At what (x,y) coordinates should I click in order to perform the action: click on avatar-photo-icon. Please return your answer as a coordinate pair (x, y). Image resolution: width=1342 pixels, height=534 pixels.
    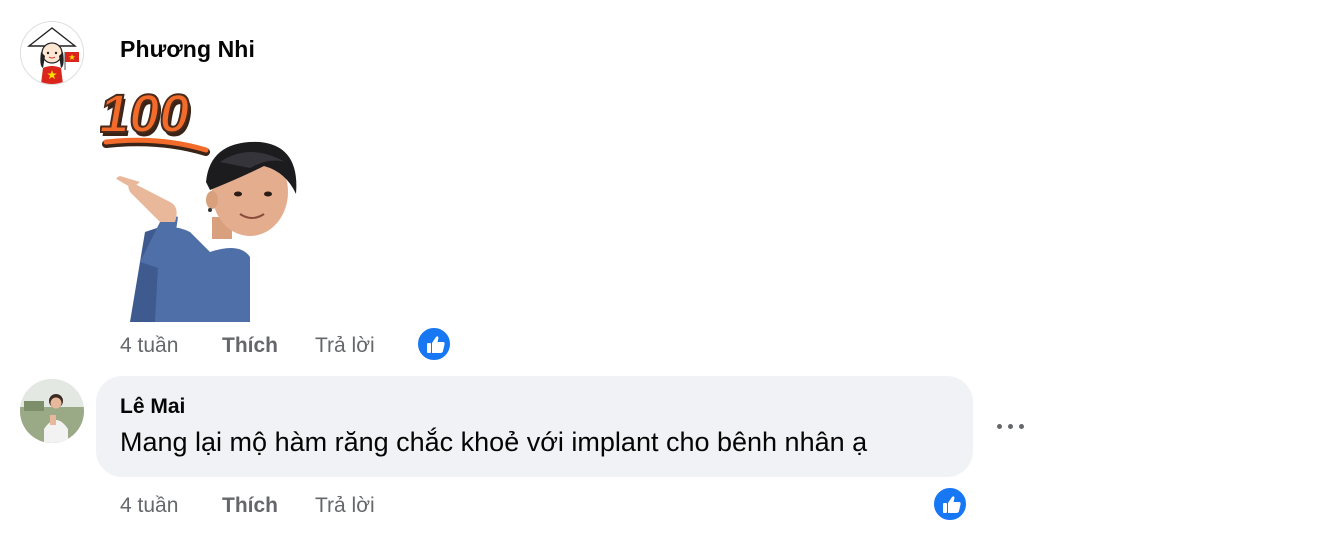
    Looking at the image, I should click on (52, 411).